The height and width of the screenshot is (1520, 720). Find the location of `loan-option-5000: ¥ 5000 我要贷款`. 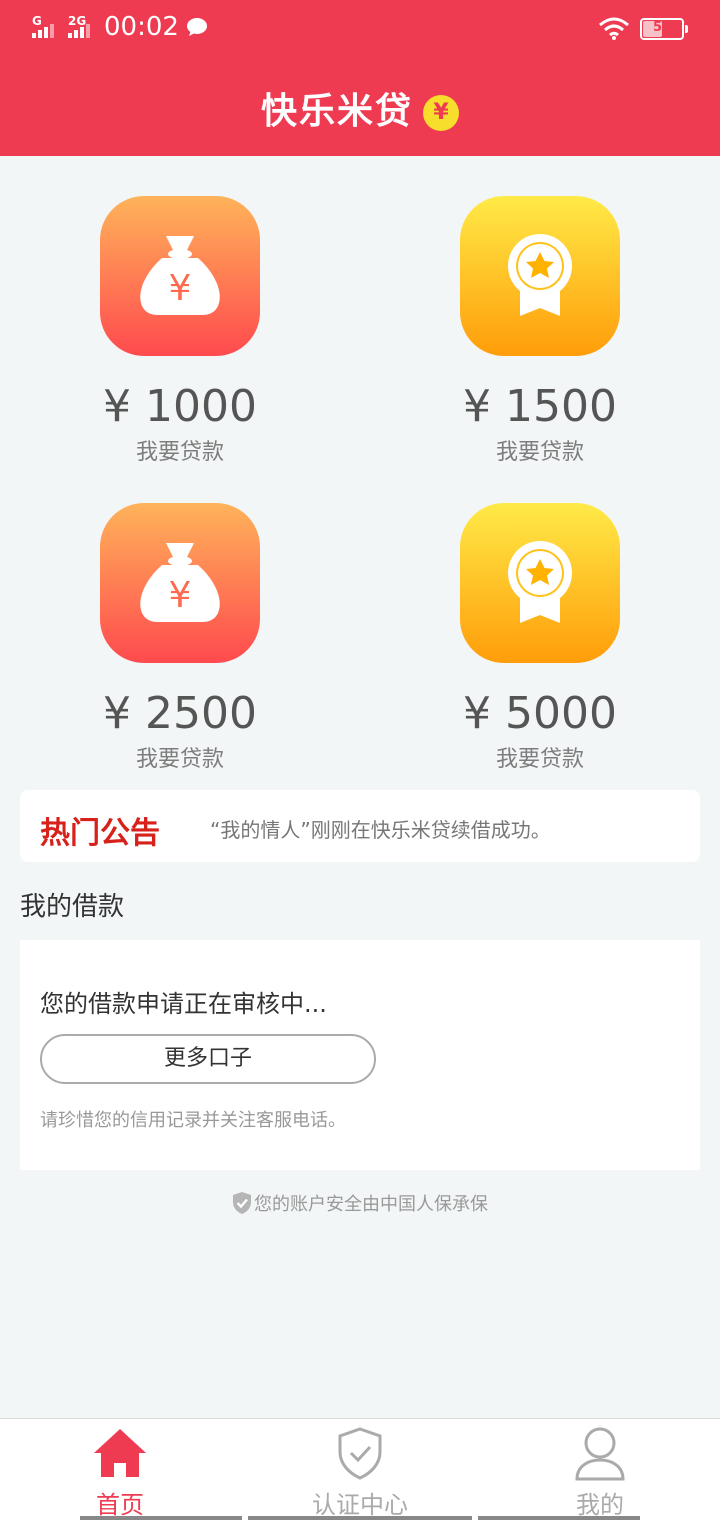

loan-option-5000: ¥ 5000 我要贷款 is located at coordinates (540, 638).